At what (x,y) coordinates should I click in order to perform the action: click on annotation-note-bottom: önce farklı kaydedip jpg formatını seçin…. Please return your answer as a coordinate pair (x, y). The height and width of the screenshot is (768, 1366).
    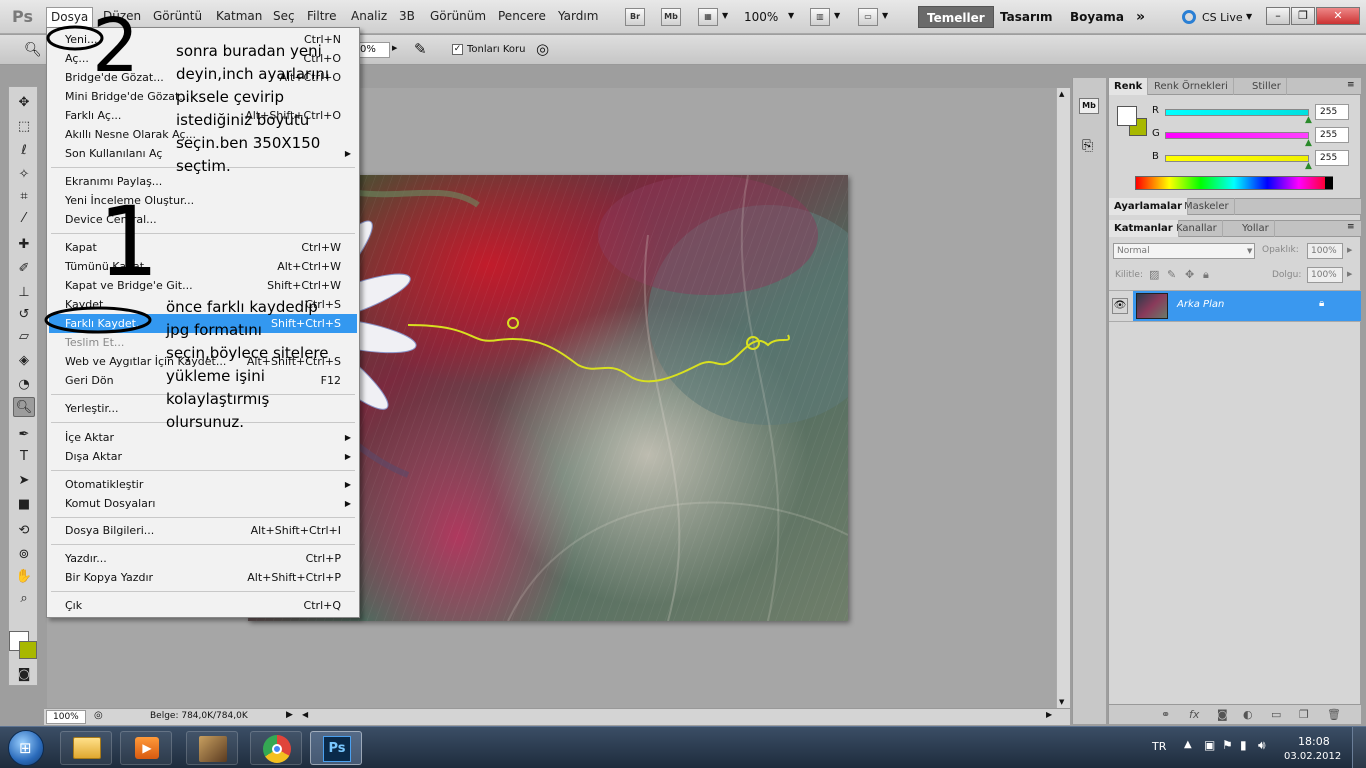
    Looking at the image, I should click on (247, 364).